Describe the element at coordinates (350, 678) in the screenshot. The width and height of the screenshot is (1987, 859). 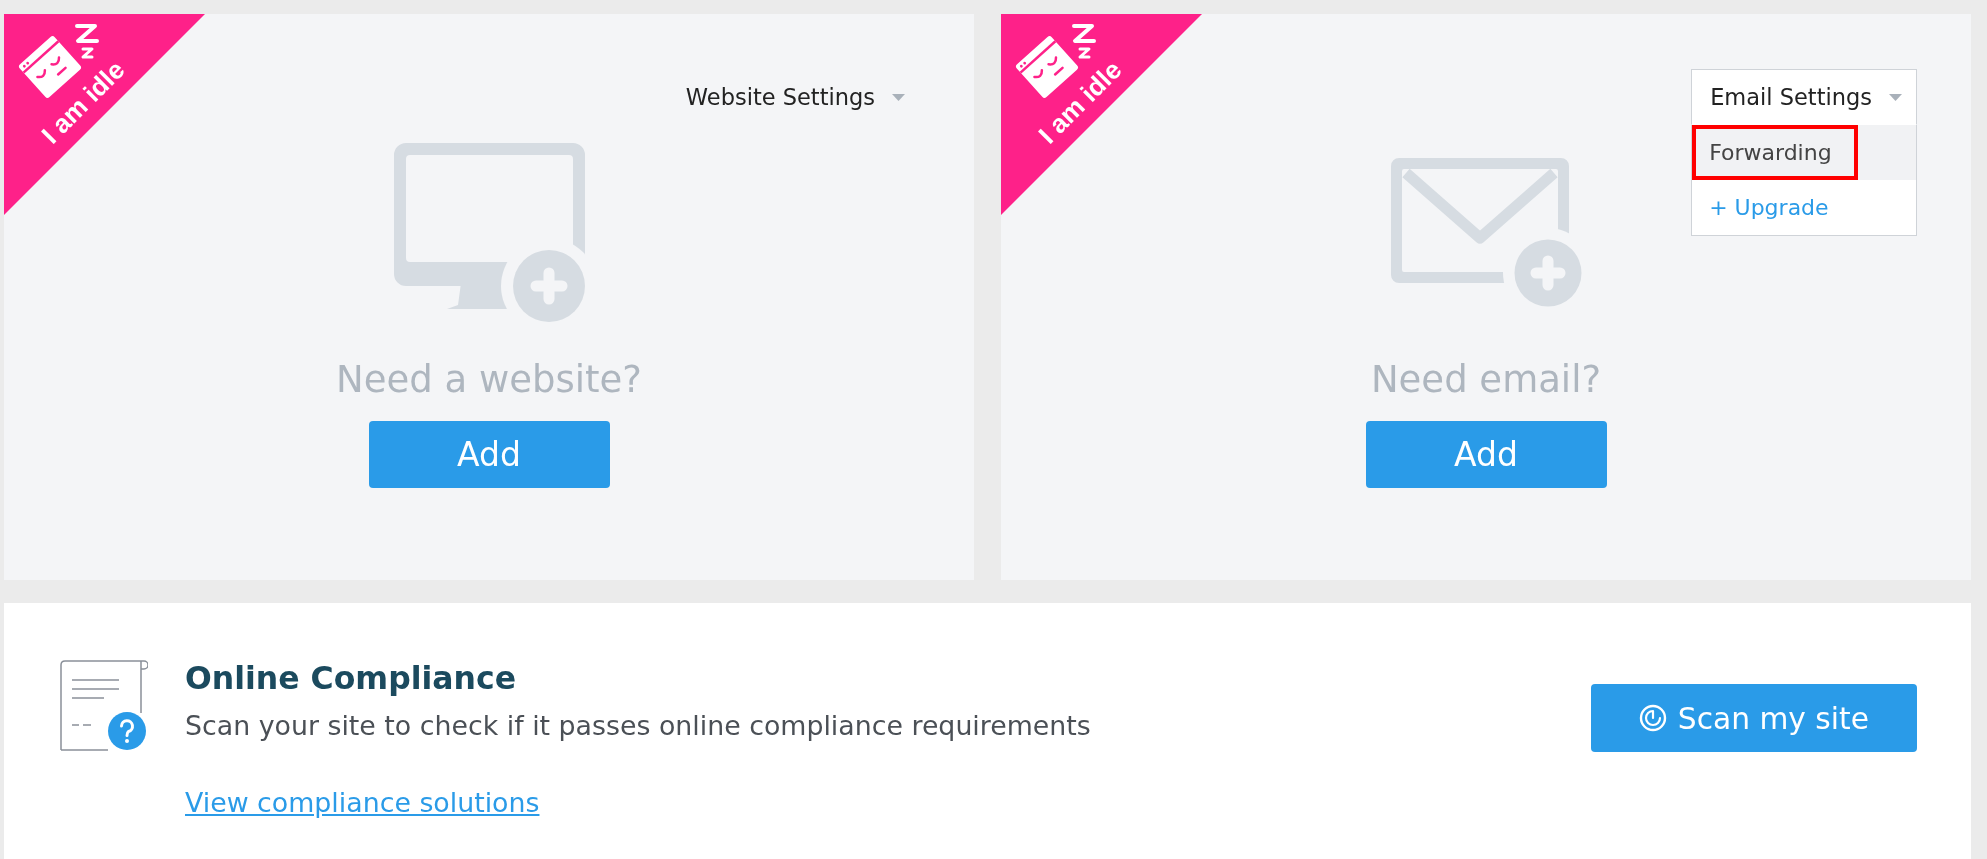
I see `section-title: Online Compliance` at that location.